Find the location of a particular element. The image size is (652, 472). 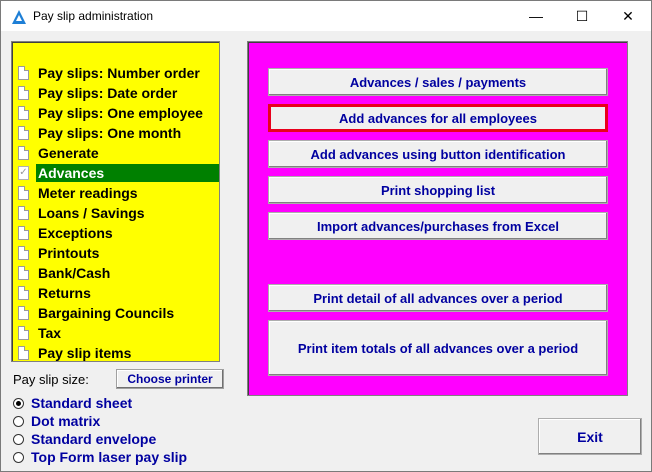

menu-item-label: Tax is located at coordinates (50, 333).